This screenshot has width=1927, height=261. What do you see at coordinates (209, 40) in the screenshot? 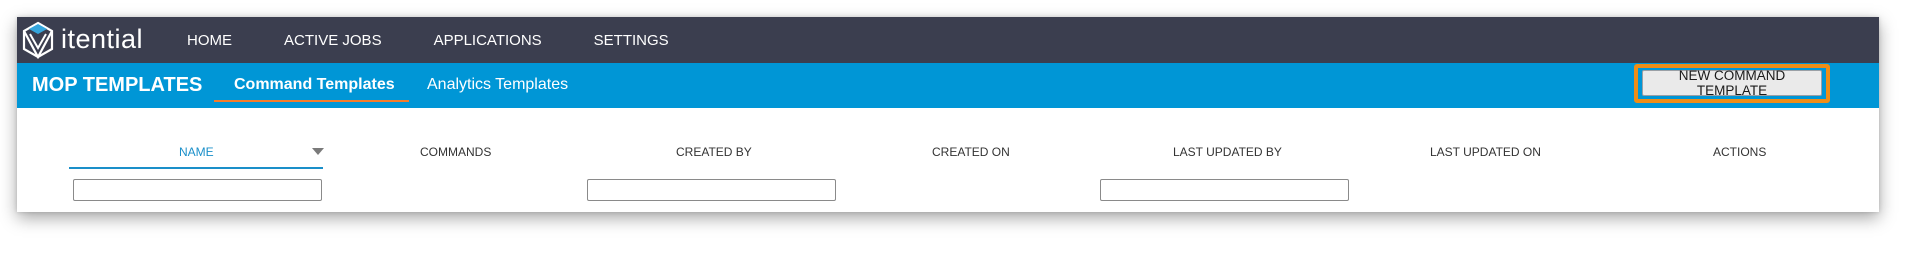
I see `nav-item-home: HOME` at bounding box center [209, 40].